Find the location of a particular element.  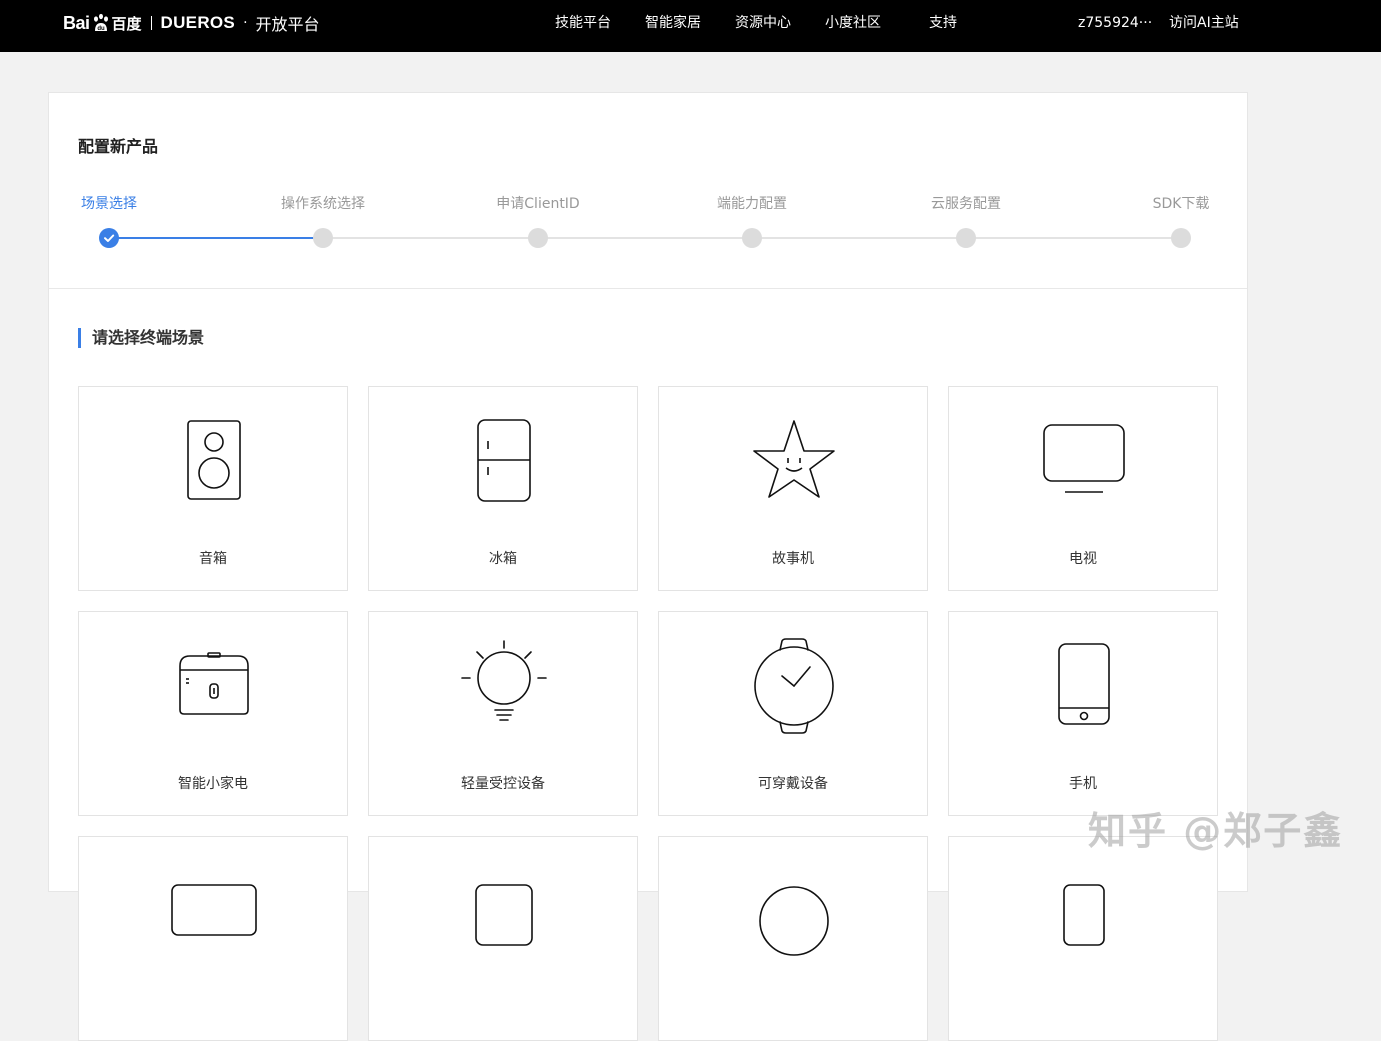

nav-smart-home: 智能家居 is located at coordinates (673, 26).